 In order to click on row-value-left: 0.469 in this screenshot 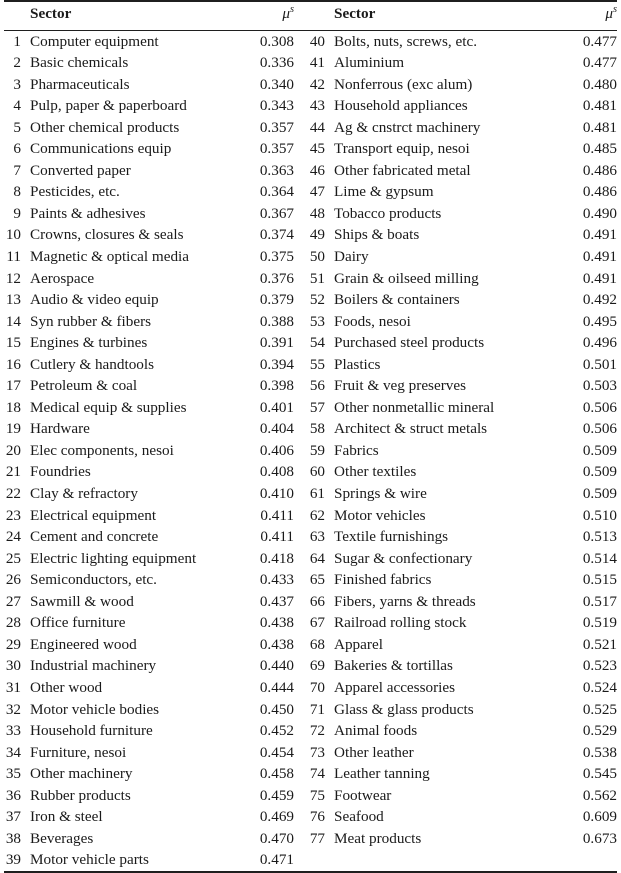, I will do `click(276, 817)`.